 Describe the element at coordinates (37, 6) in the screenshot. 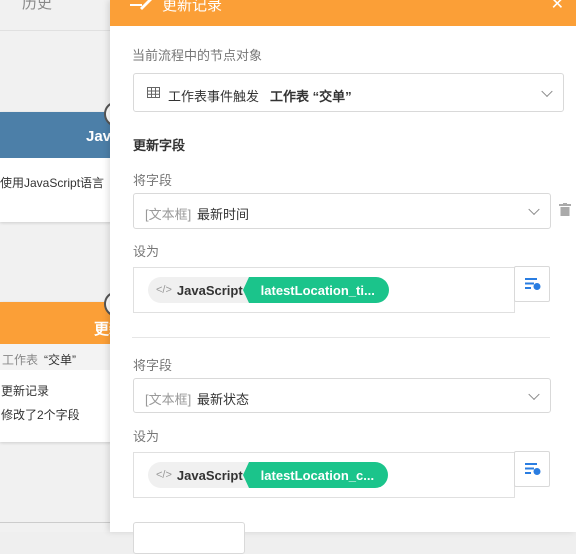

I see `history-tab: 历史` at that location.